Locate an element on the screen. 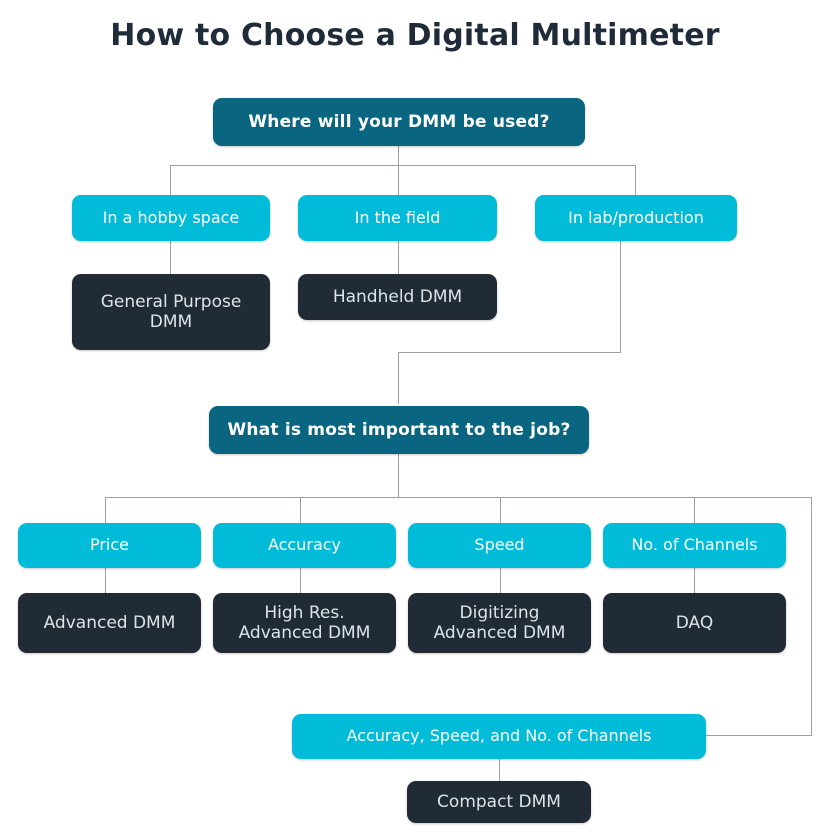 This screenshot has width=830, height=835. choice-box-hobby-space: In a hobby space is located at coordinates (171, 218).